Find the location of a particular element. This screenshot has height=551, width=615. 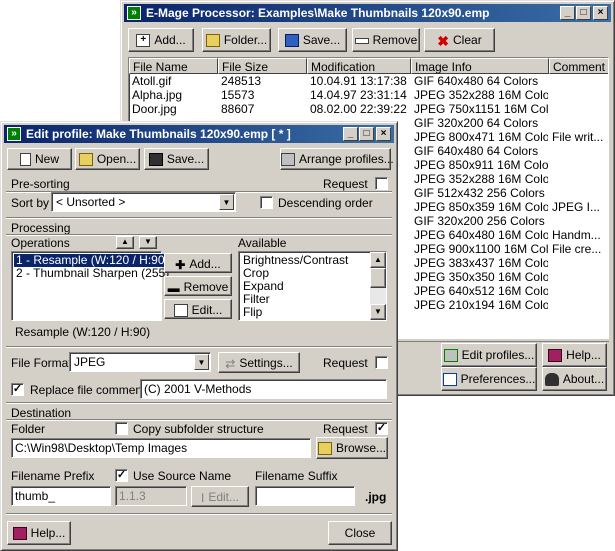

destination-request-checkbox: ✓ is located at coordinates (381, 428).